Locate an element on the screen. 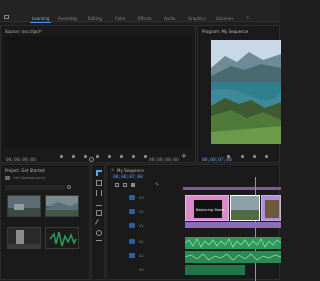  panel-menu-icon: ≡ is located at coordinates (40, 30).